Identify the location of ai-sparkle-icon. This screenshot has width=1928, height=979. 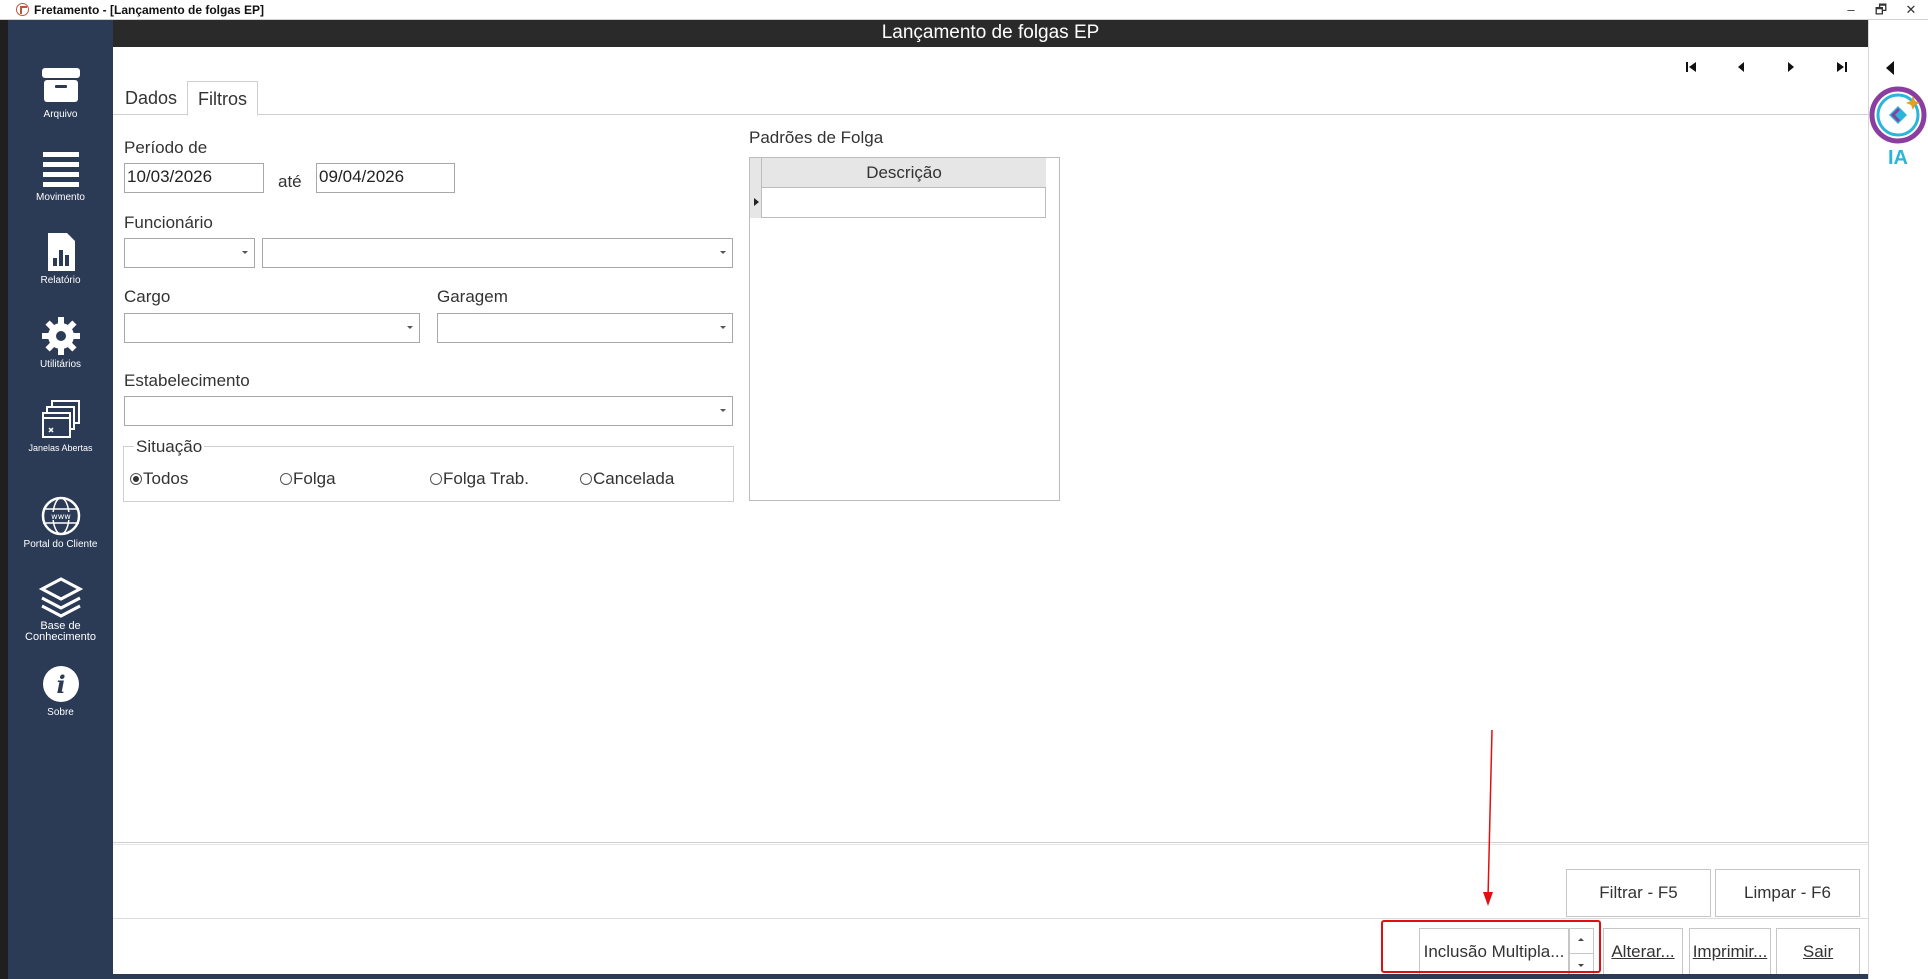
(1898, 115).